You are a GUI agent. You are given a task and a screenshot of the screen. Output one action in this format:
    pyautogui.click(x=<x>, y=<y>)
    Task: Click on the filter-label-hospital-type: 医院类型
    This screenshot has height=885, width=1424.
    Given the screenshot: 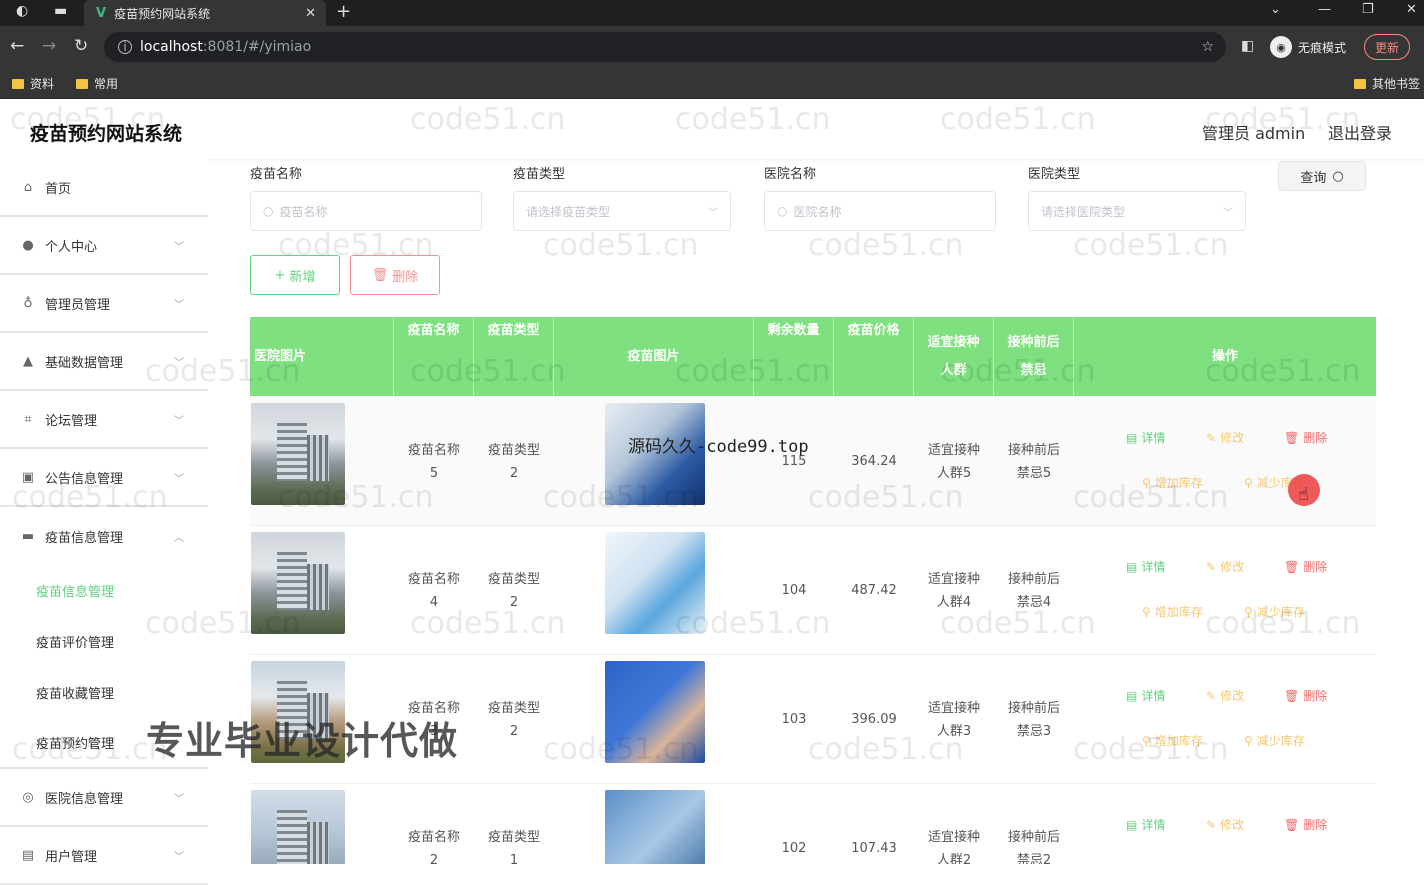 What is the action you would take?
    pyautogui.click(x=1054, y=174)
    